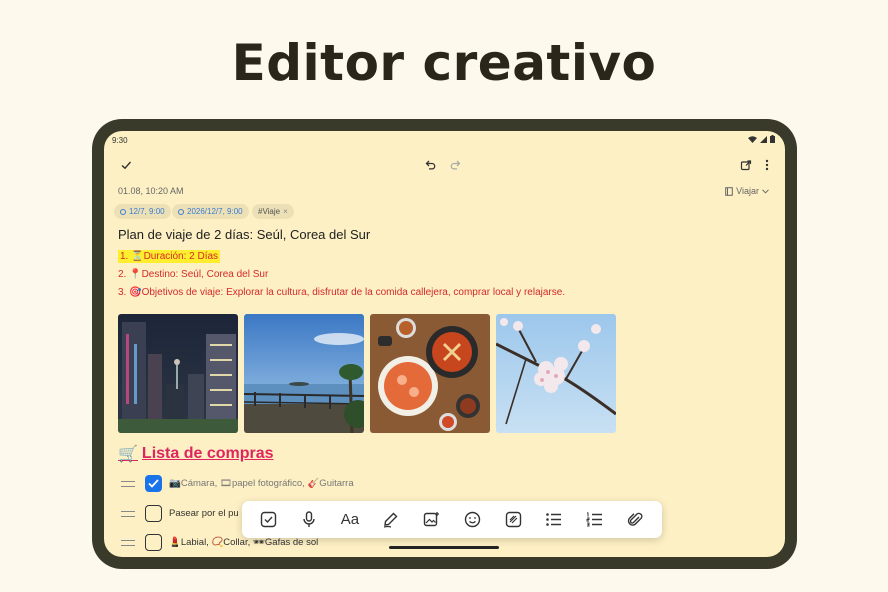 This screenshot has height=592, width=888. What do you see at coordinates (123, 211) in the screenshot?
I see `alarm-icon` at bounding box center [123, 211].